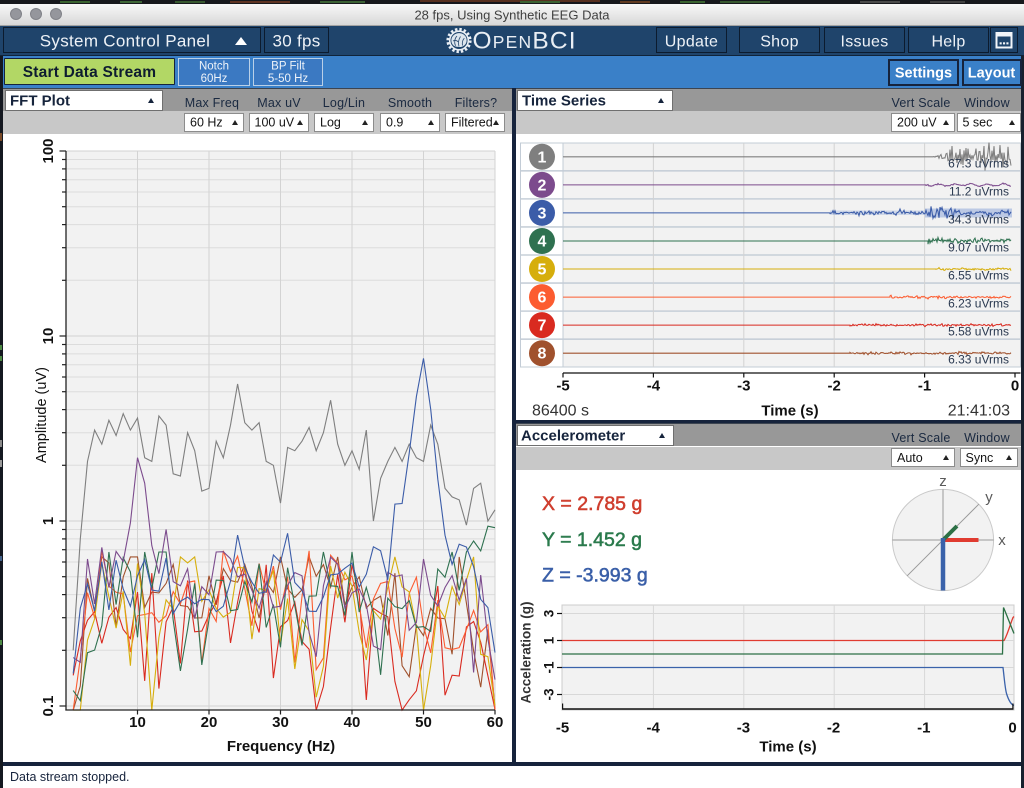 This screenshot has width=1024, height=788. I want to click on svg-text: OPENBCI, so click(525, 41).